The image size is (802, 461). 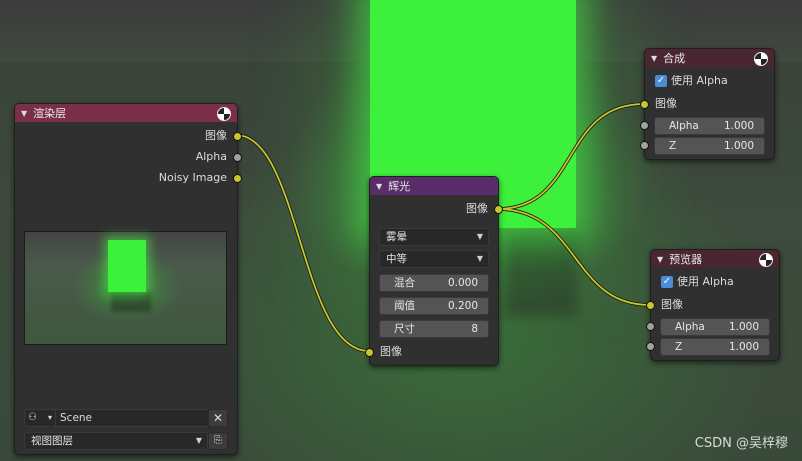 I want to click on scene-dropdown-chevron-icon: ▾, so click(x=49, y=417).